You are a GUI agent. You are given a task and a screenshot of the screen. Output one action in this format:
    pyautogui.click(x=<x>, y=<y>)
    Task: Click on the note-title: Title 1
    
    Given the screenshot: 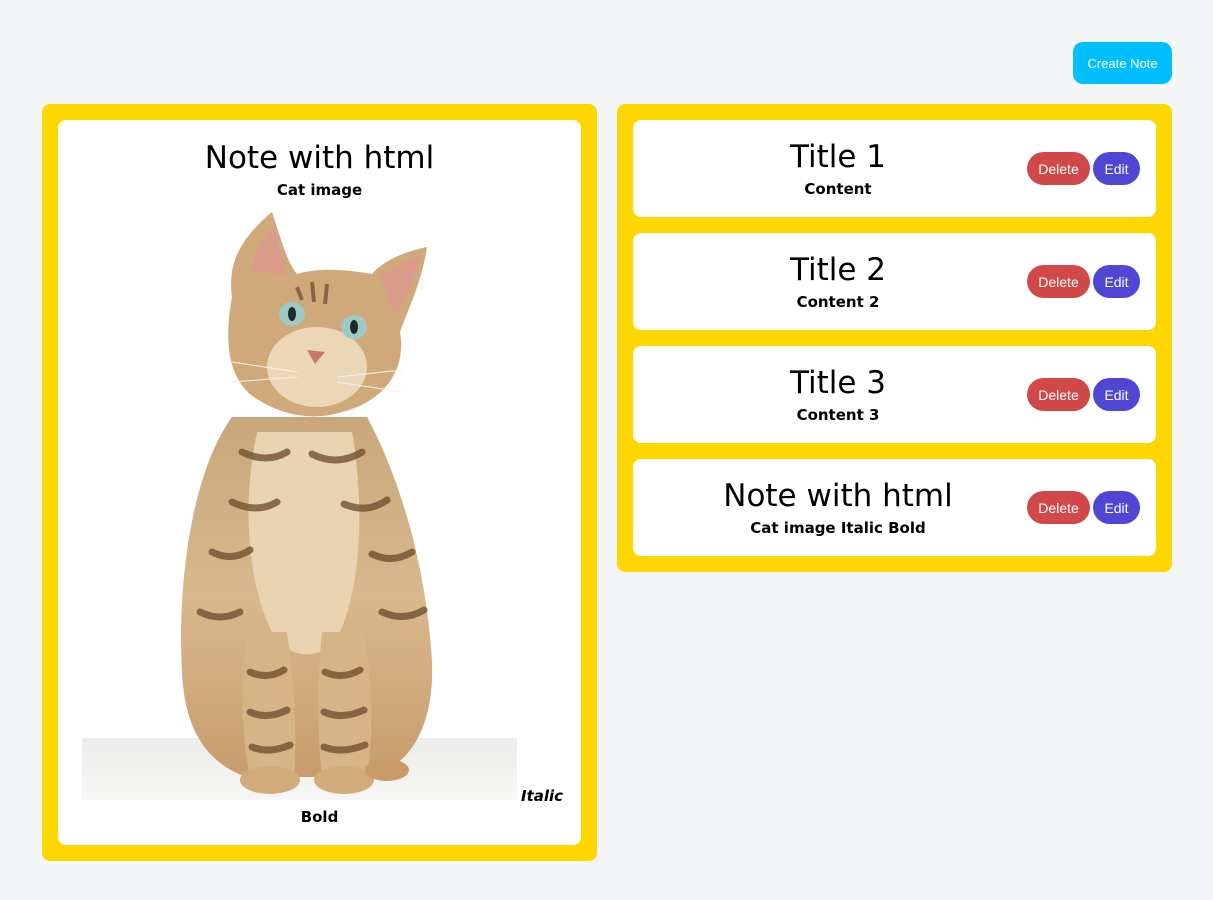 What is the action you would take?
    pyautogui.click(x=837, y=157)
    